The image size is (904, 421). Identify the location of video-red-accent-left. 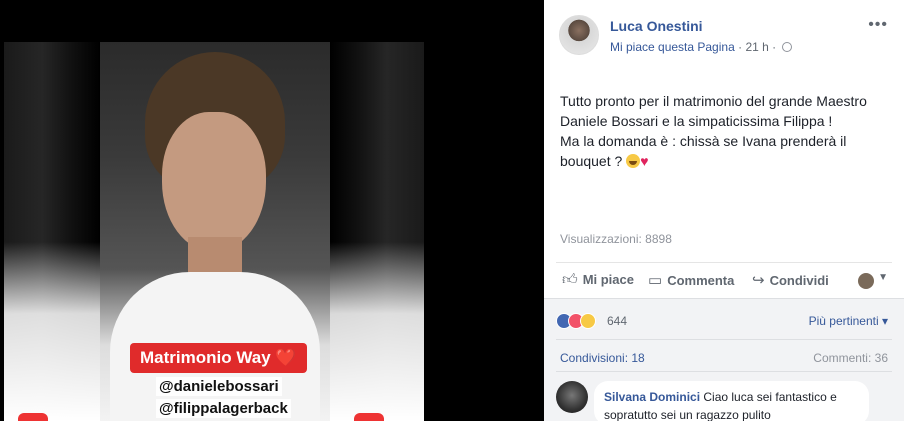
(33, 417).